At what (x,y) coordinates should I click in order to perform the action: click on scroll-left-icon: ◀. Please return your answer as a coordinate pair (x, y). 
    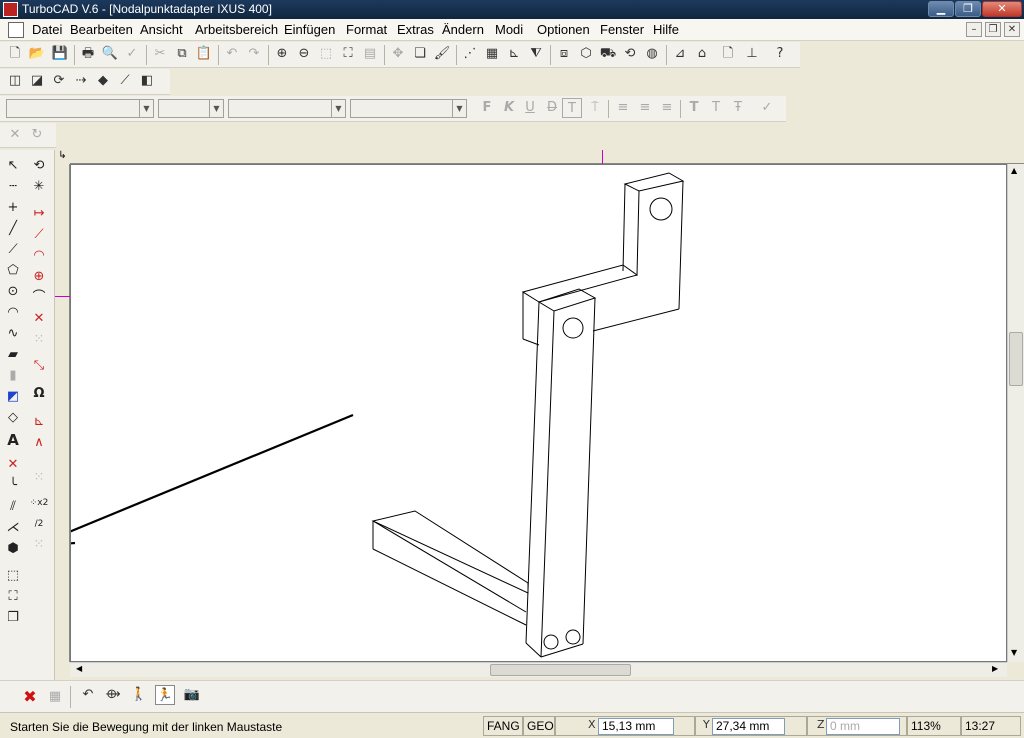
    Looking at the image, I should click on (79, 668).